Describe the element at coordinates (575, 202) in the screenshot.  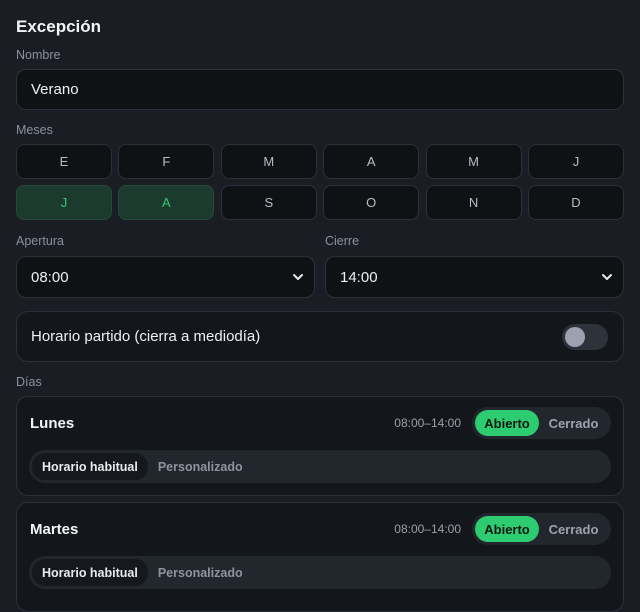
I see `month-button: D` at that location.